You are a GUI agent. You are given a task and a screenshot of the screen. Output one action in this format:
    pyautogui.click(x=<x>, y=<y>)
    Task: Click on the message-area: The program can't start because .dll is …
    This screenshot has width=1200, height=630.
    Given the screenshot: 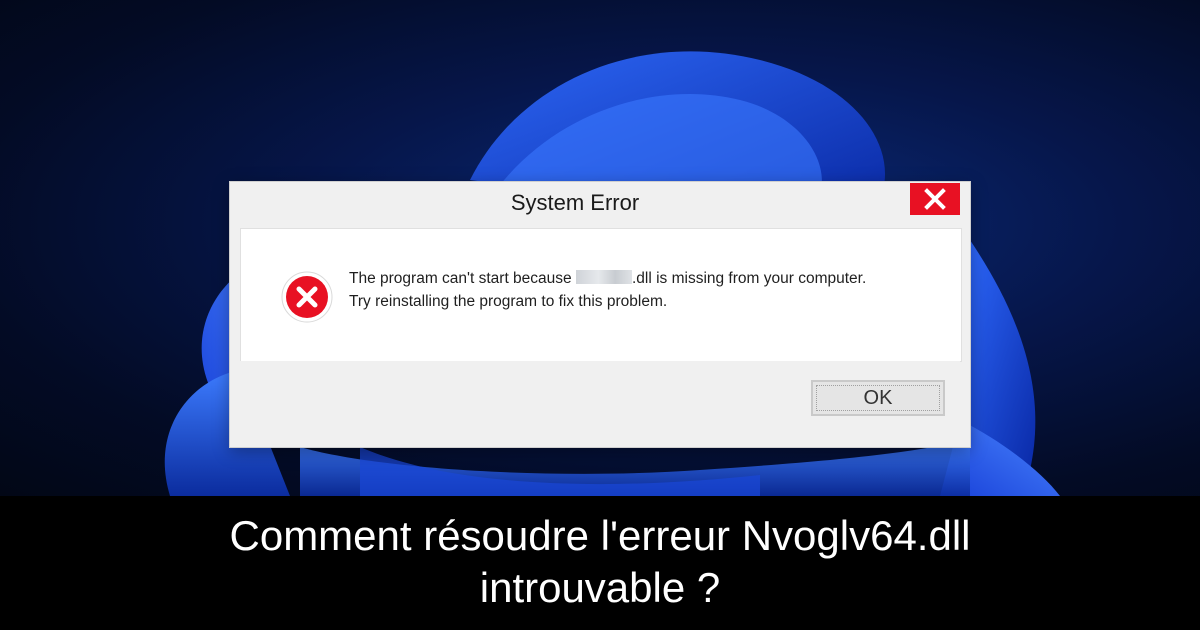 What is the action you would take?
    pyautogui.click(x=601, y=295)
    